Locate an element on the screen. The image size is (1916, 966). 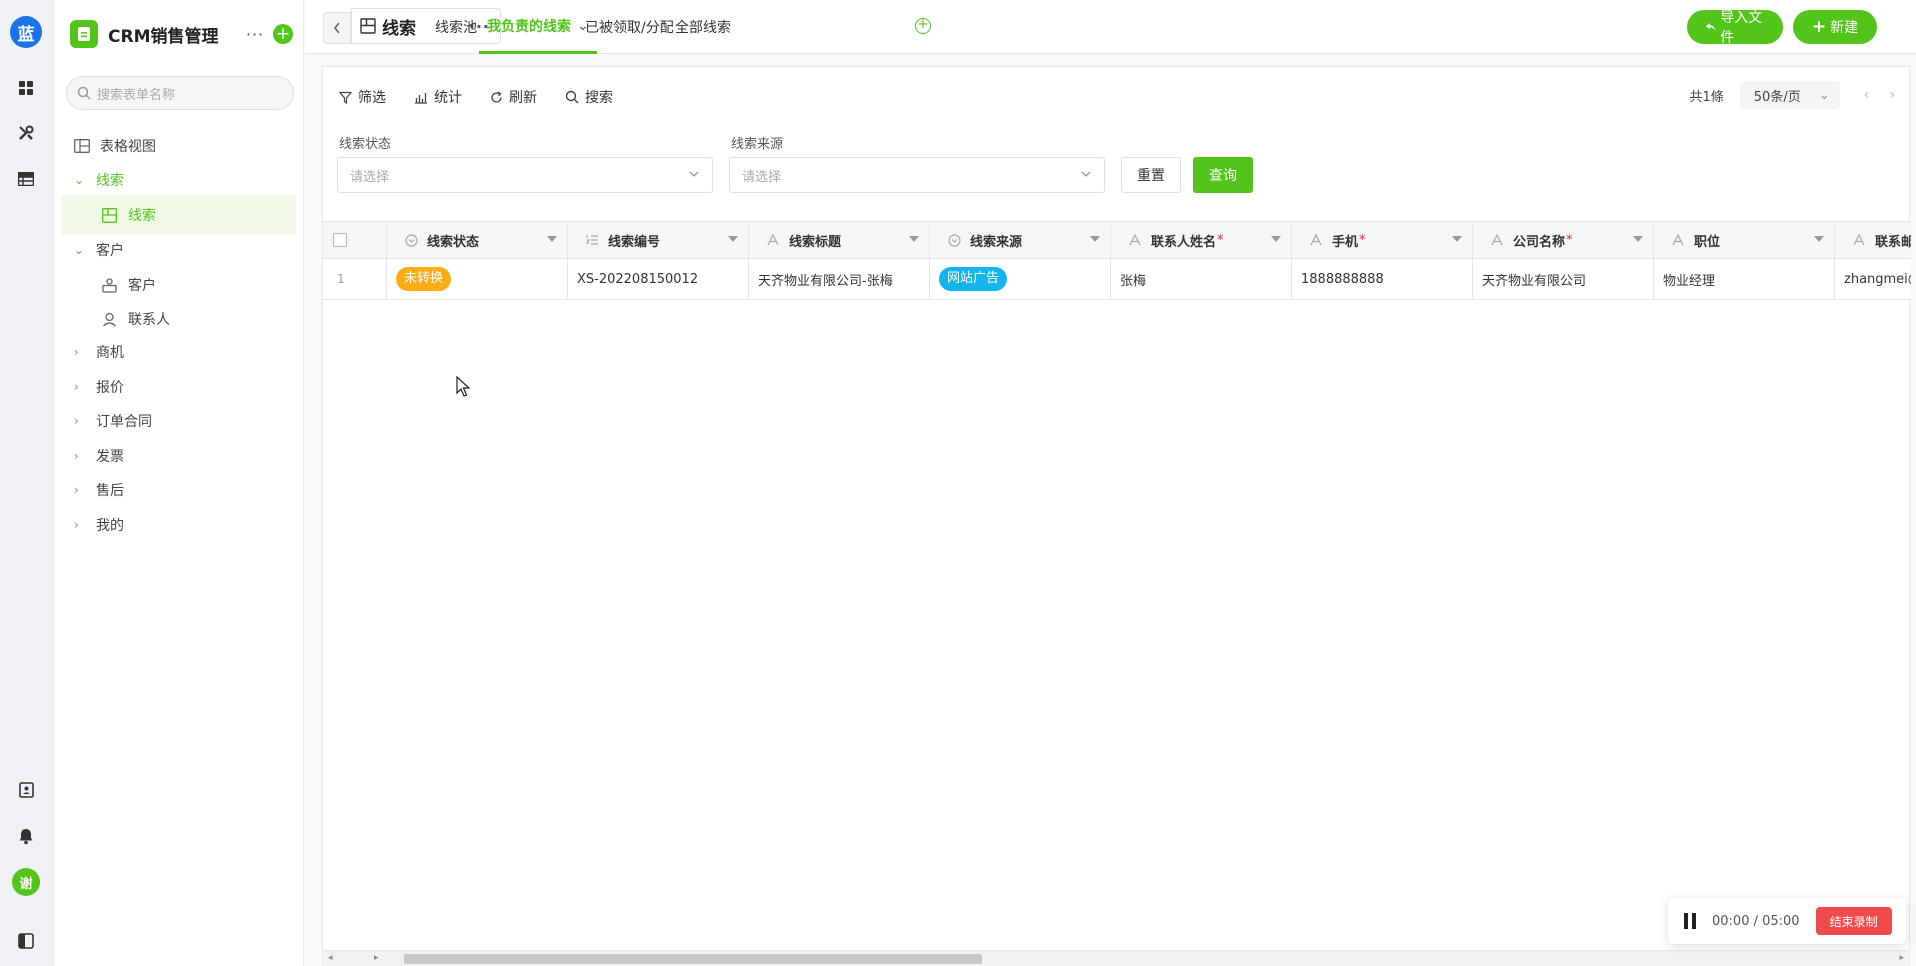
option-field-icon is located at coordinates (956, 240).